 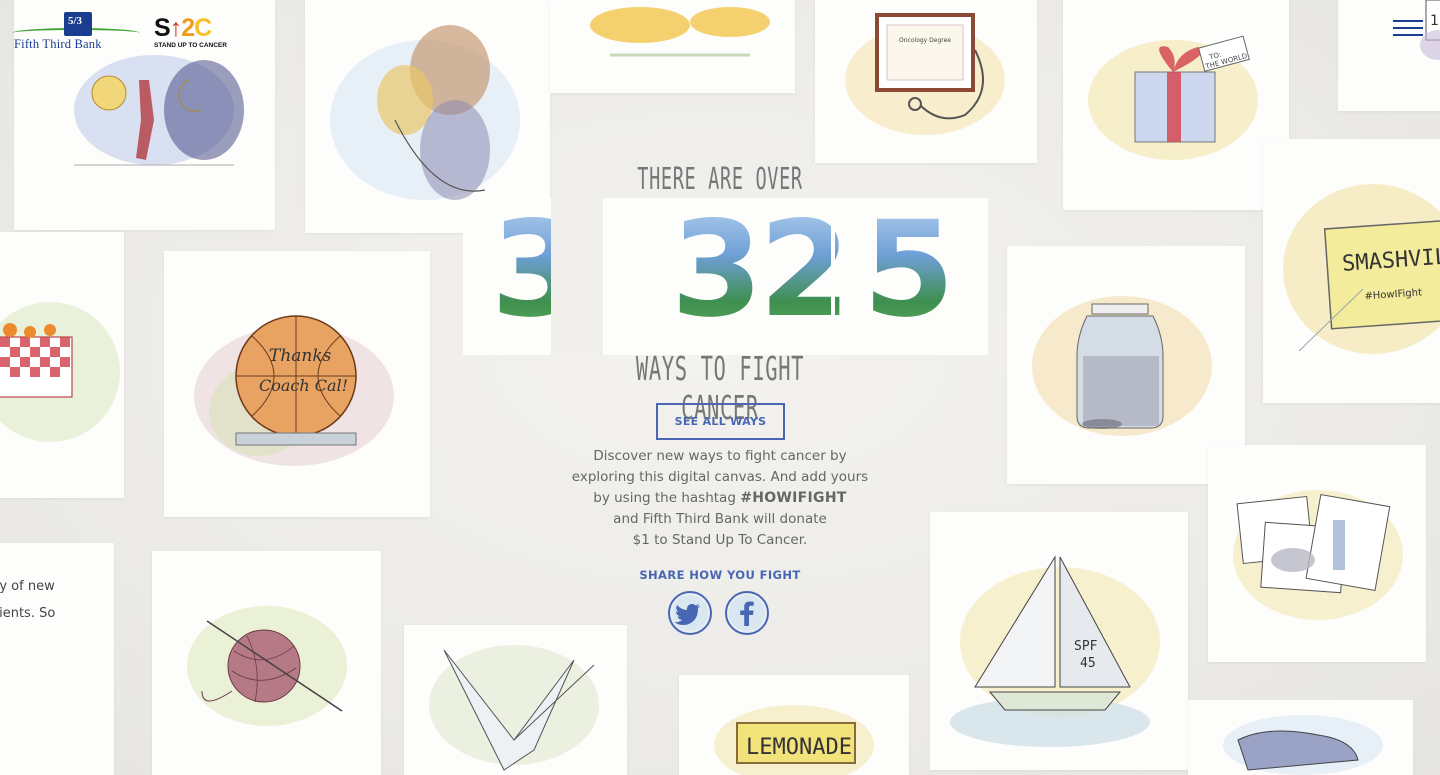 I want to click on tile-smashville-sign: SMASHVILLE #HowIFight, so click(x=1351, y=271).